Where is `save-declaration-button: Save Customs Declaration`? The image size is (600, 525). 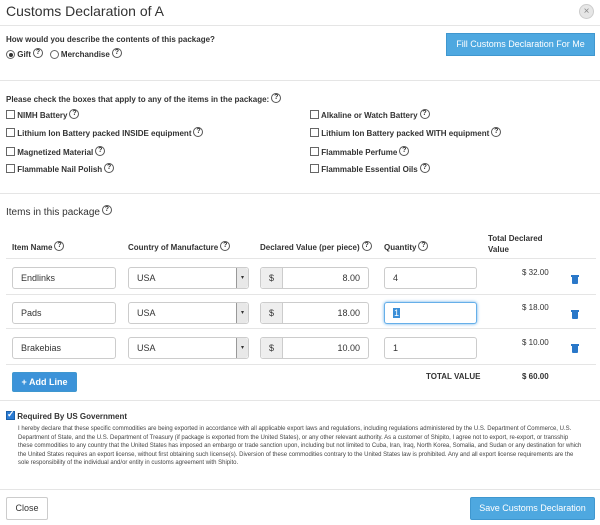
save-declaration-button: Save Customs Declaration is located at coordinates (532, 508).